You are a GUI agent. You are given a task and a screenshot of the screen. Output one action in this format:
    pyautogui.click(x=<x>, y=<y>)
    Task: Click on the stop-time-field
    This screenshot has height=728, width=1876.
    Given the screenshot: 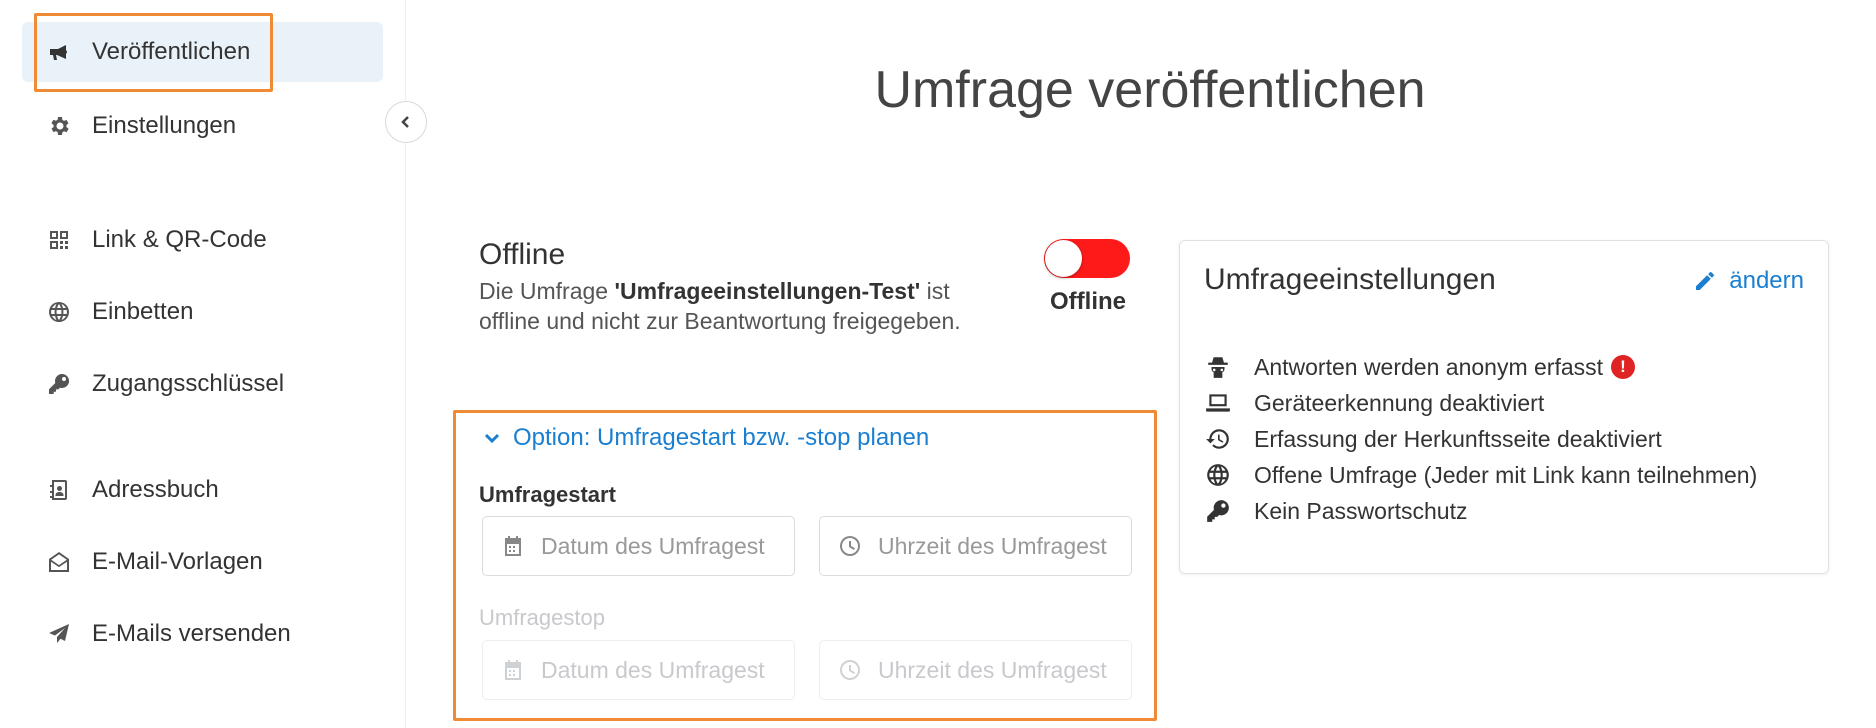 What is the action you would take?
    pyautogui.click(x=1003, y=670)
    